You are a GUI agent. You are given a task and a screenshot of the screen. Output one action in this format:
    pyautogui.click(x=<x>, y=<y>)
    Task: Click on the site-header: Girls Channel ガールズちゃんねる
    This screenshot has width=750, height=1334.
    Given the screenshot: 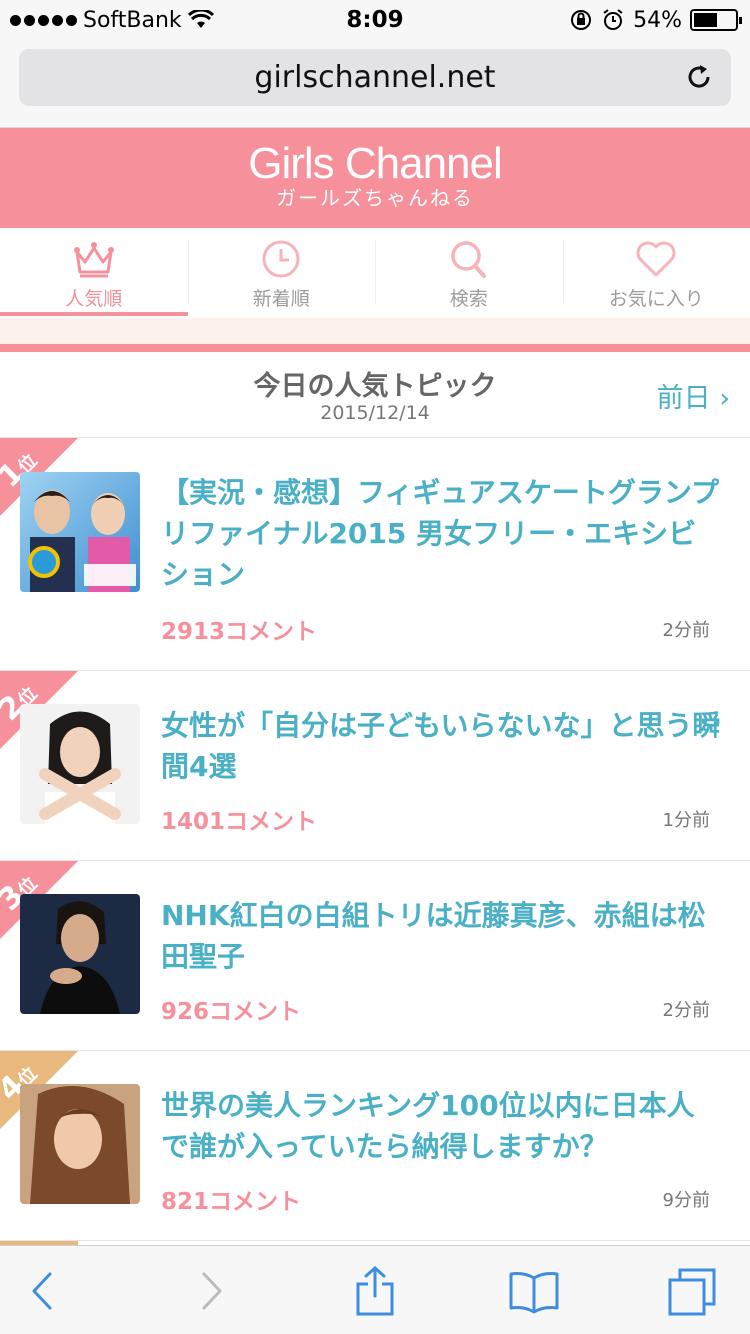 What is the action you would take?
    pyautogui.click(x=375, y=178)
    